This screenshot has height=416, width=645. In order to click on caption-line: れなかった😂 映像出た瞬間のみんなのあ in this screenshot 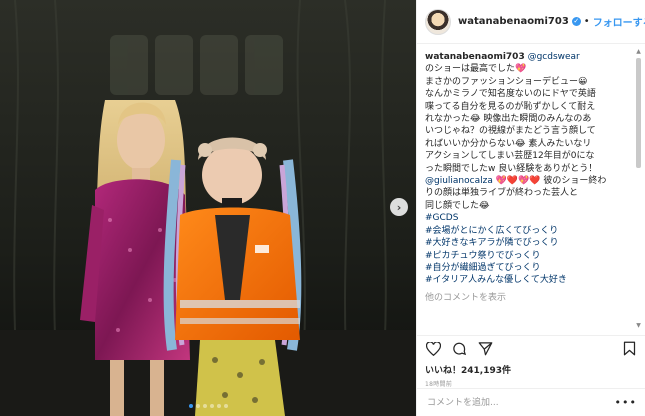, I will do `click(508, 119)`.